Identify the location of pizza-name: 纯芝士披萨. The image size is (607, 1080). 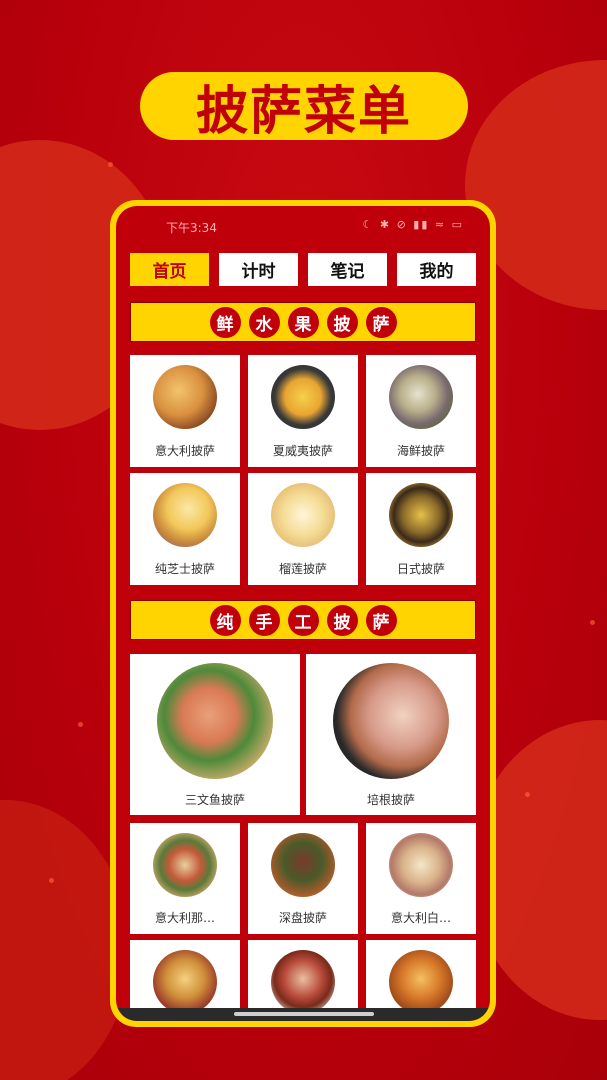
(184, 569).